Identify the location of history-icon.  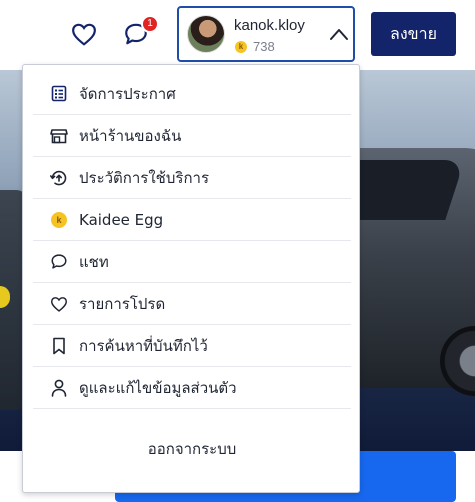
(59, 178).